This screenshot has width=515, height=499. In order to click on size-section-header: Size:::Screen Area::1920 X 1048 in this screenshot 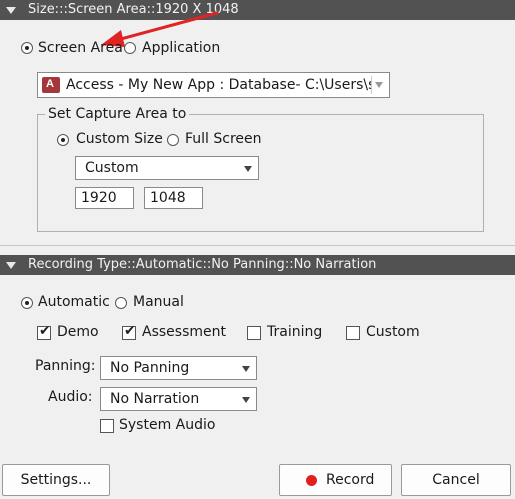, I will do `click(257, 10)`.